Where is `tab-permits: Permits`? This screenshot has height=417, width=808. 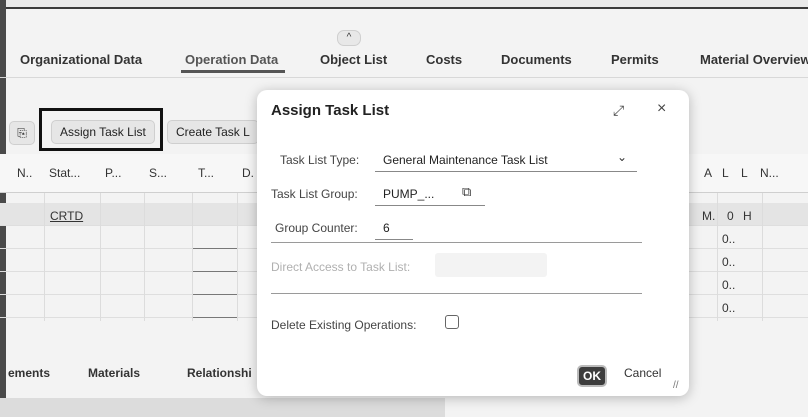
tab-permits: Permits is located at coordinates (635, 59).